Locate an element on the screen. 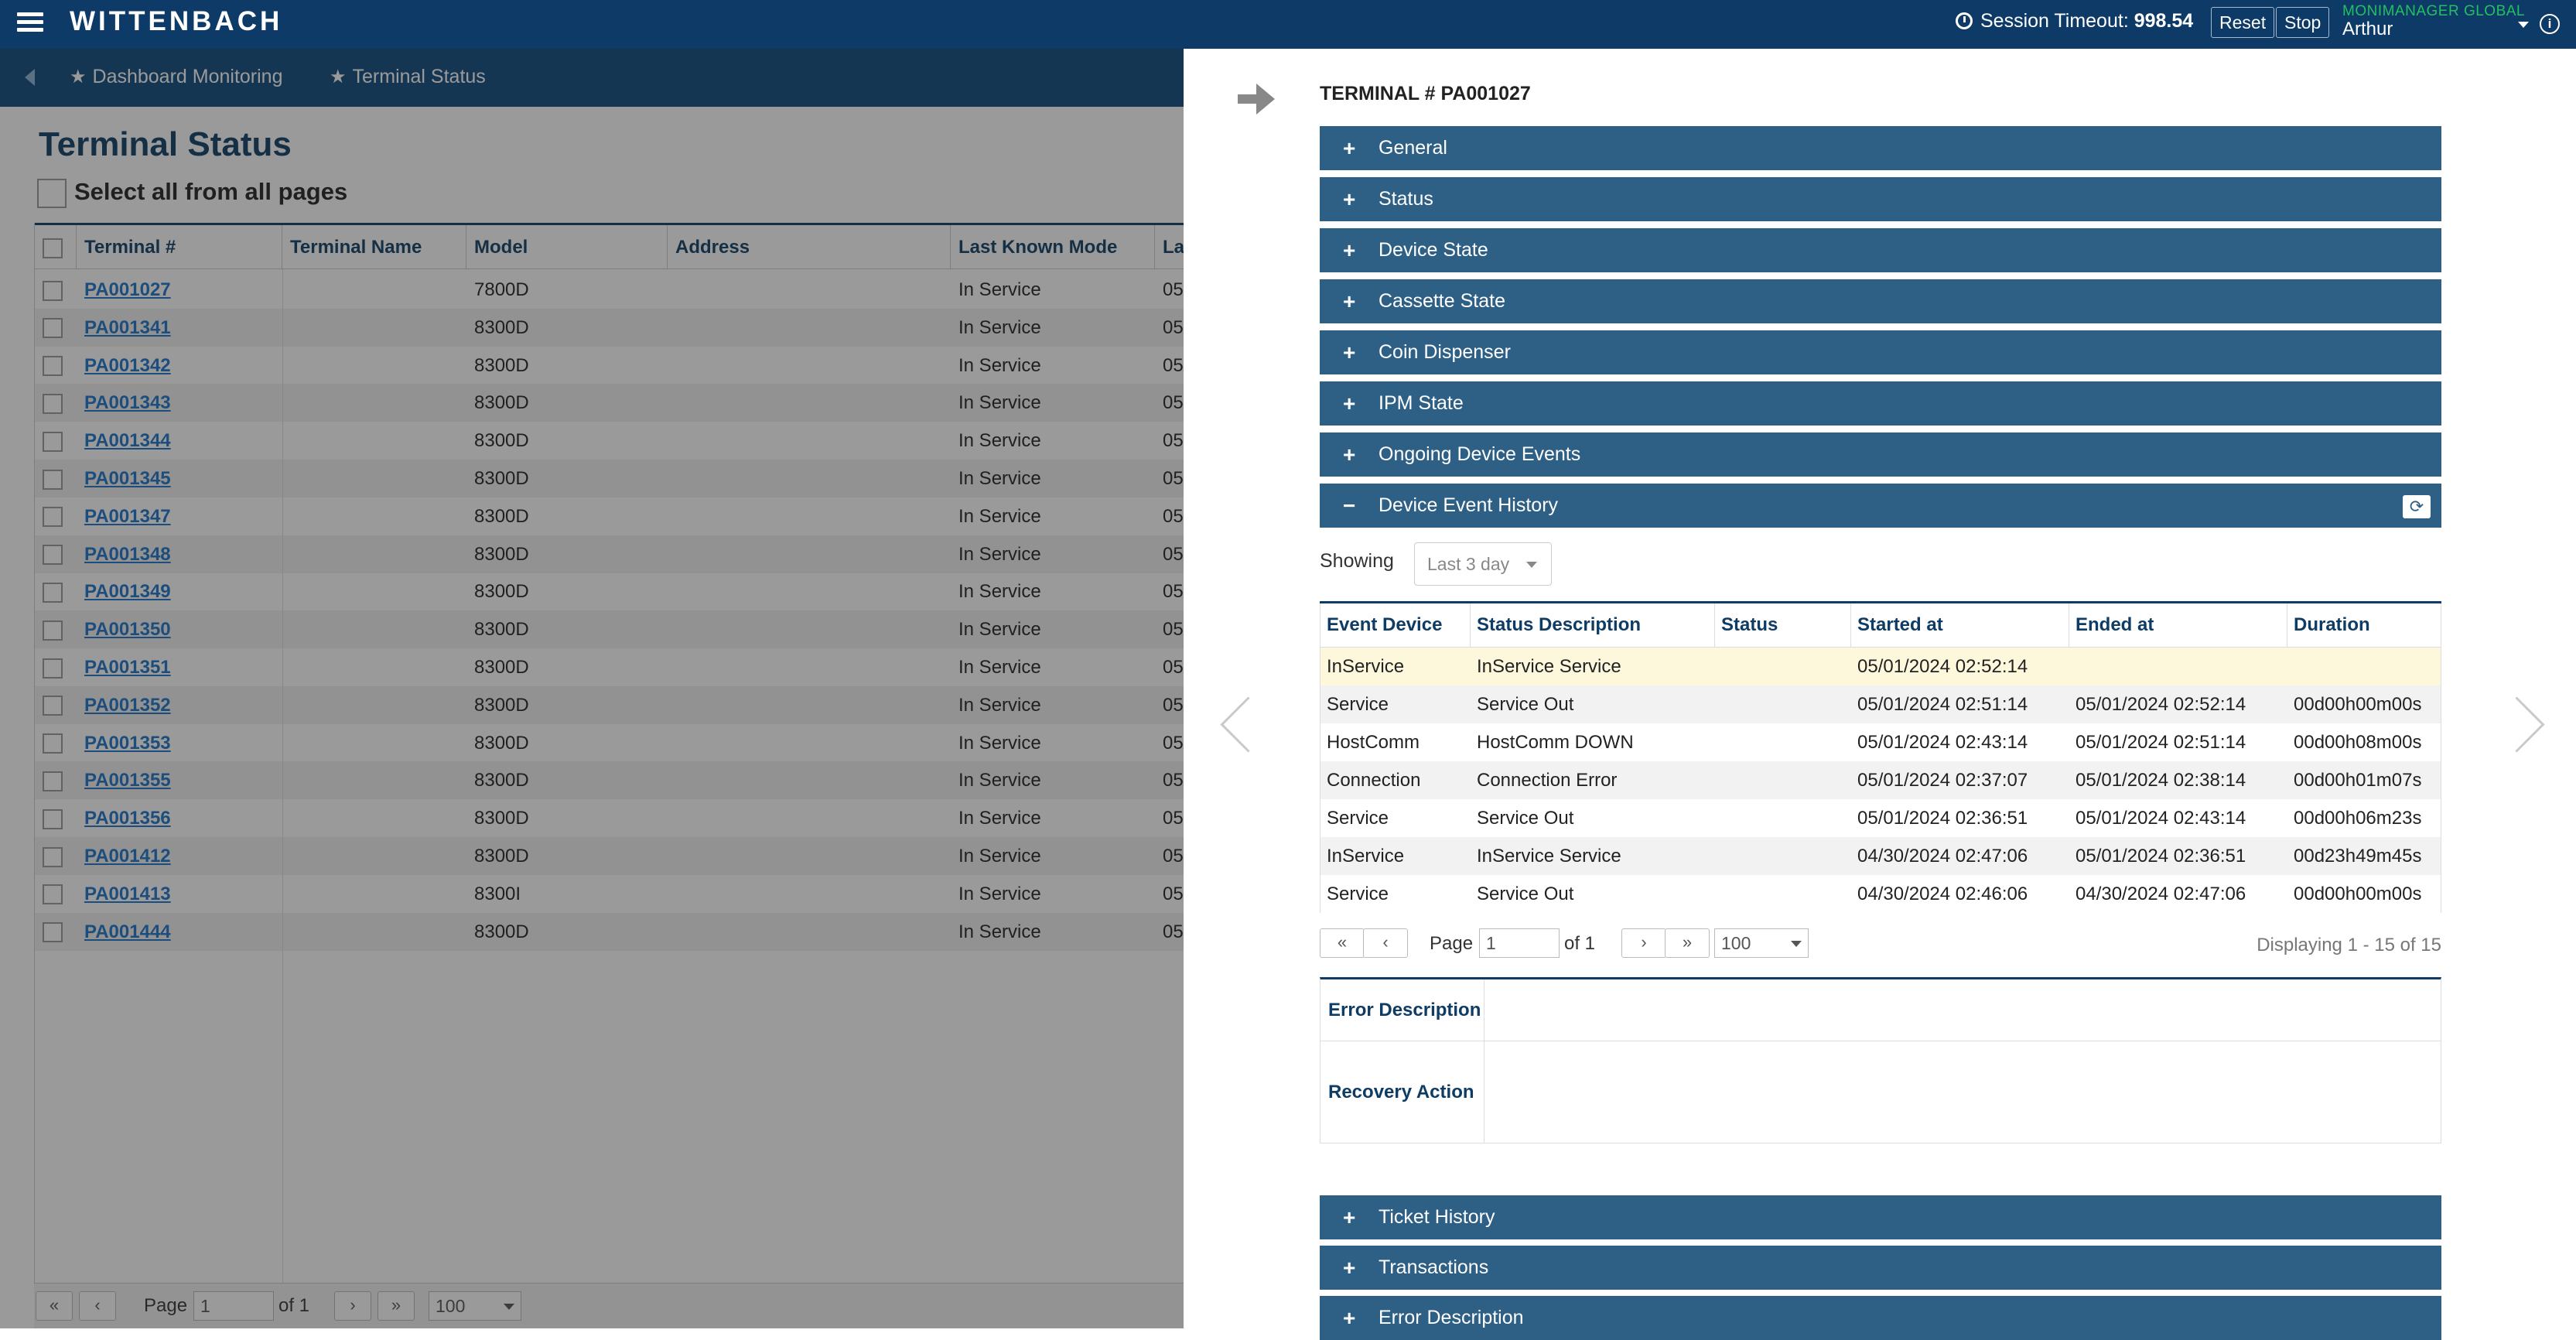  section-device-state: + Device State is located at coordinates (1880, 250).